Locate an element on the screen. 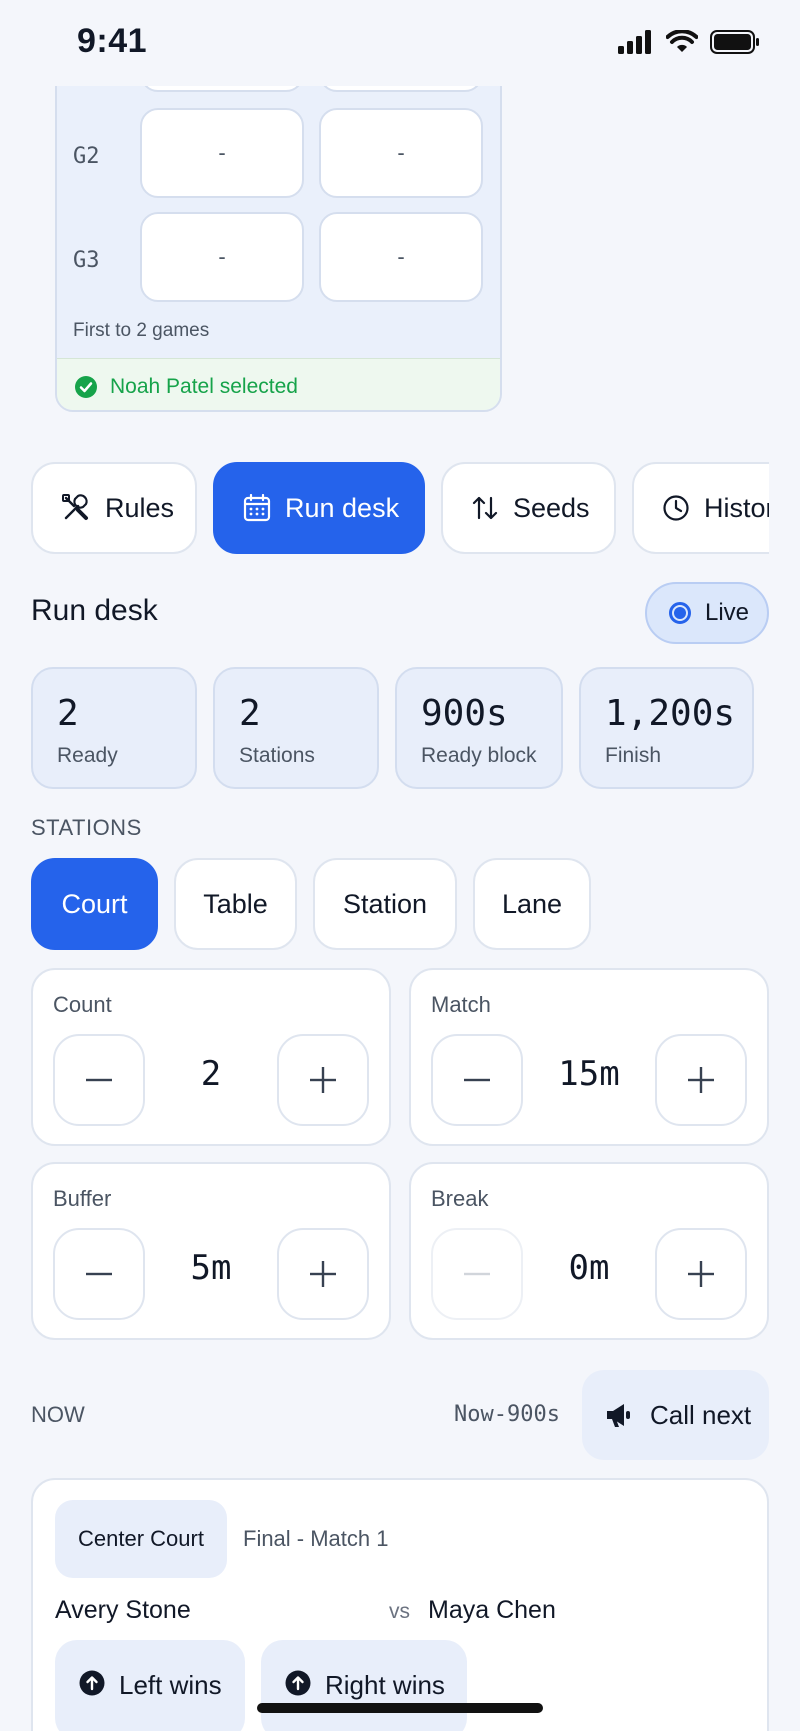  stepper-label: Match is located at coordinates (461, 1004).